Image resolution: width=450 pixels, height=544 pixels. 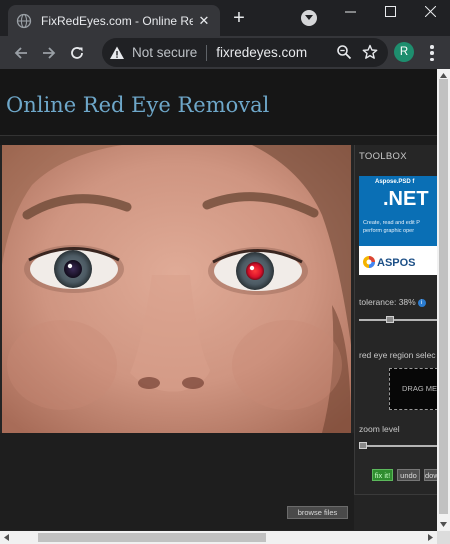 What do you see at coordinates (421, 303) in the screenshot?
I see `info-icon: i` at bounding box center [421, 303].